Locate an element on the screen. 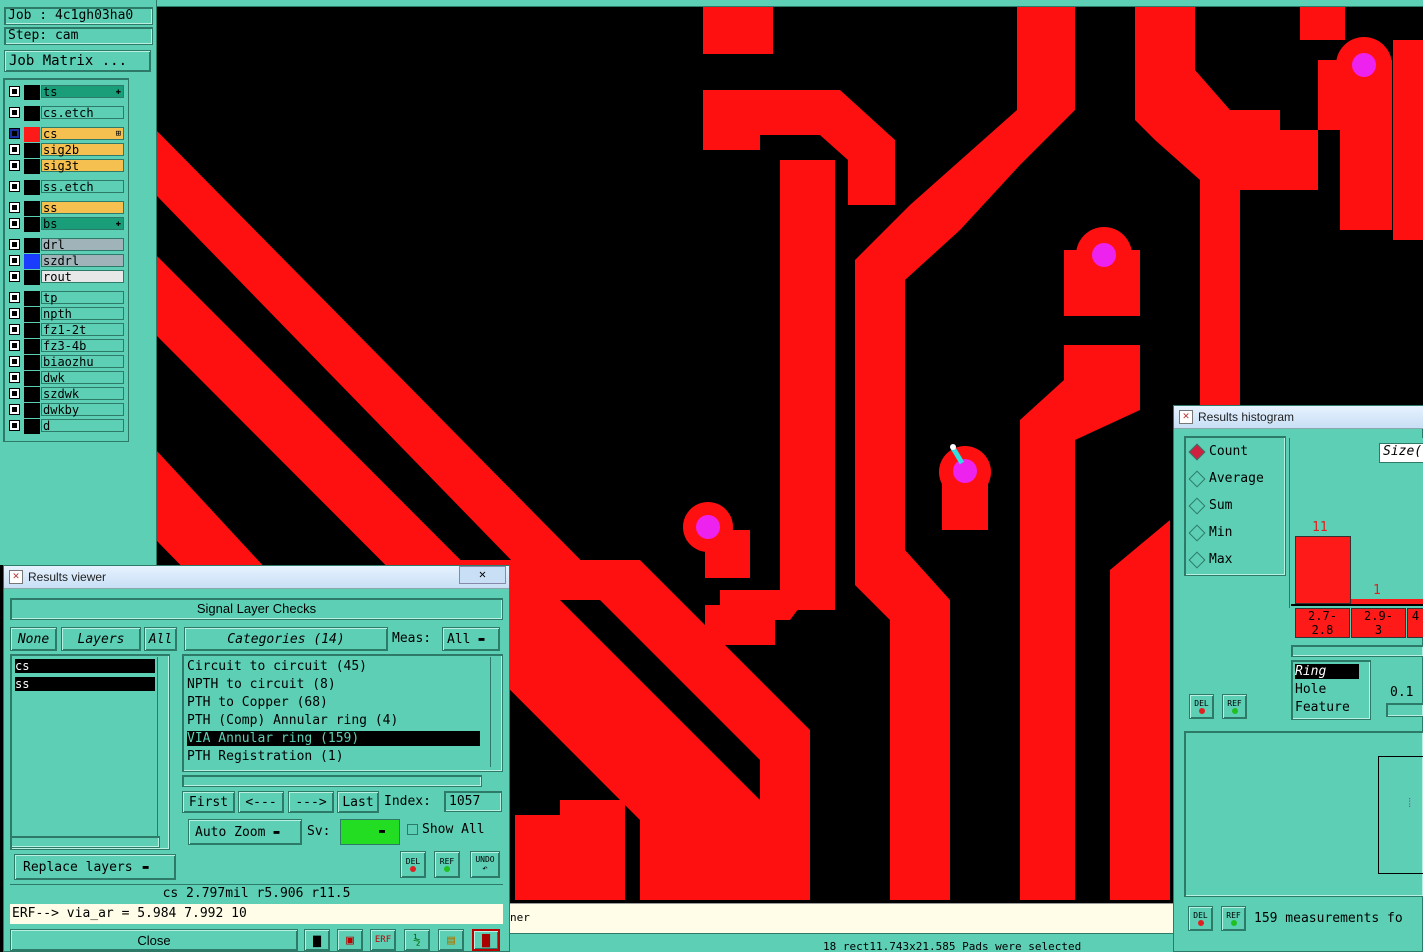 The image size is (1423, 952). replace-layers-dropdown: Replace layers ▬ is located at coordinates (95, 867).